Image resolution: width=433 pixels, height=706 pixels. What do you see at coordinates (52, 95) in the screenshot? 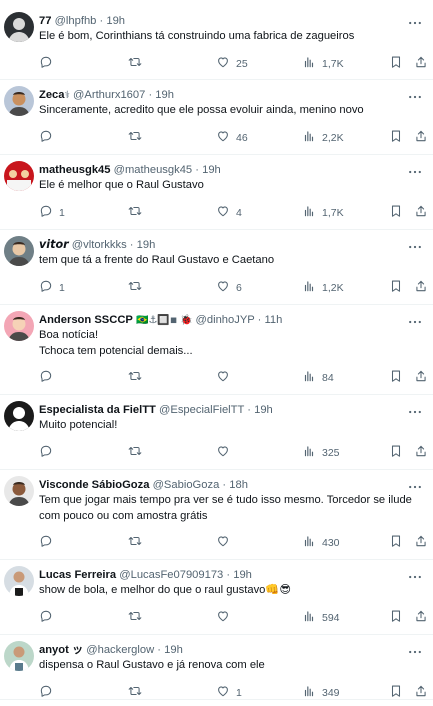
I see `display-name: Zeca` at bounding box center [52, 95].